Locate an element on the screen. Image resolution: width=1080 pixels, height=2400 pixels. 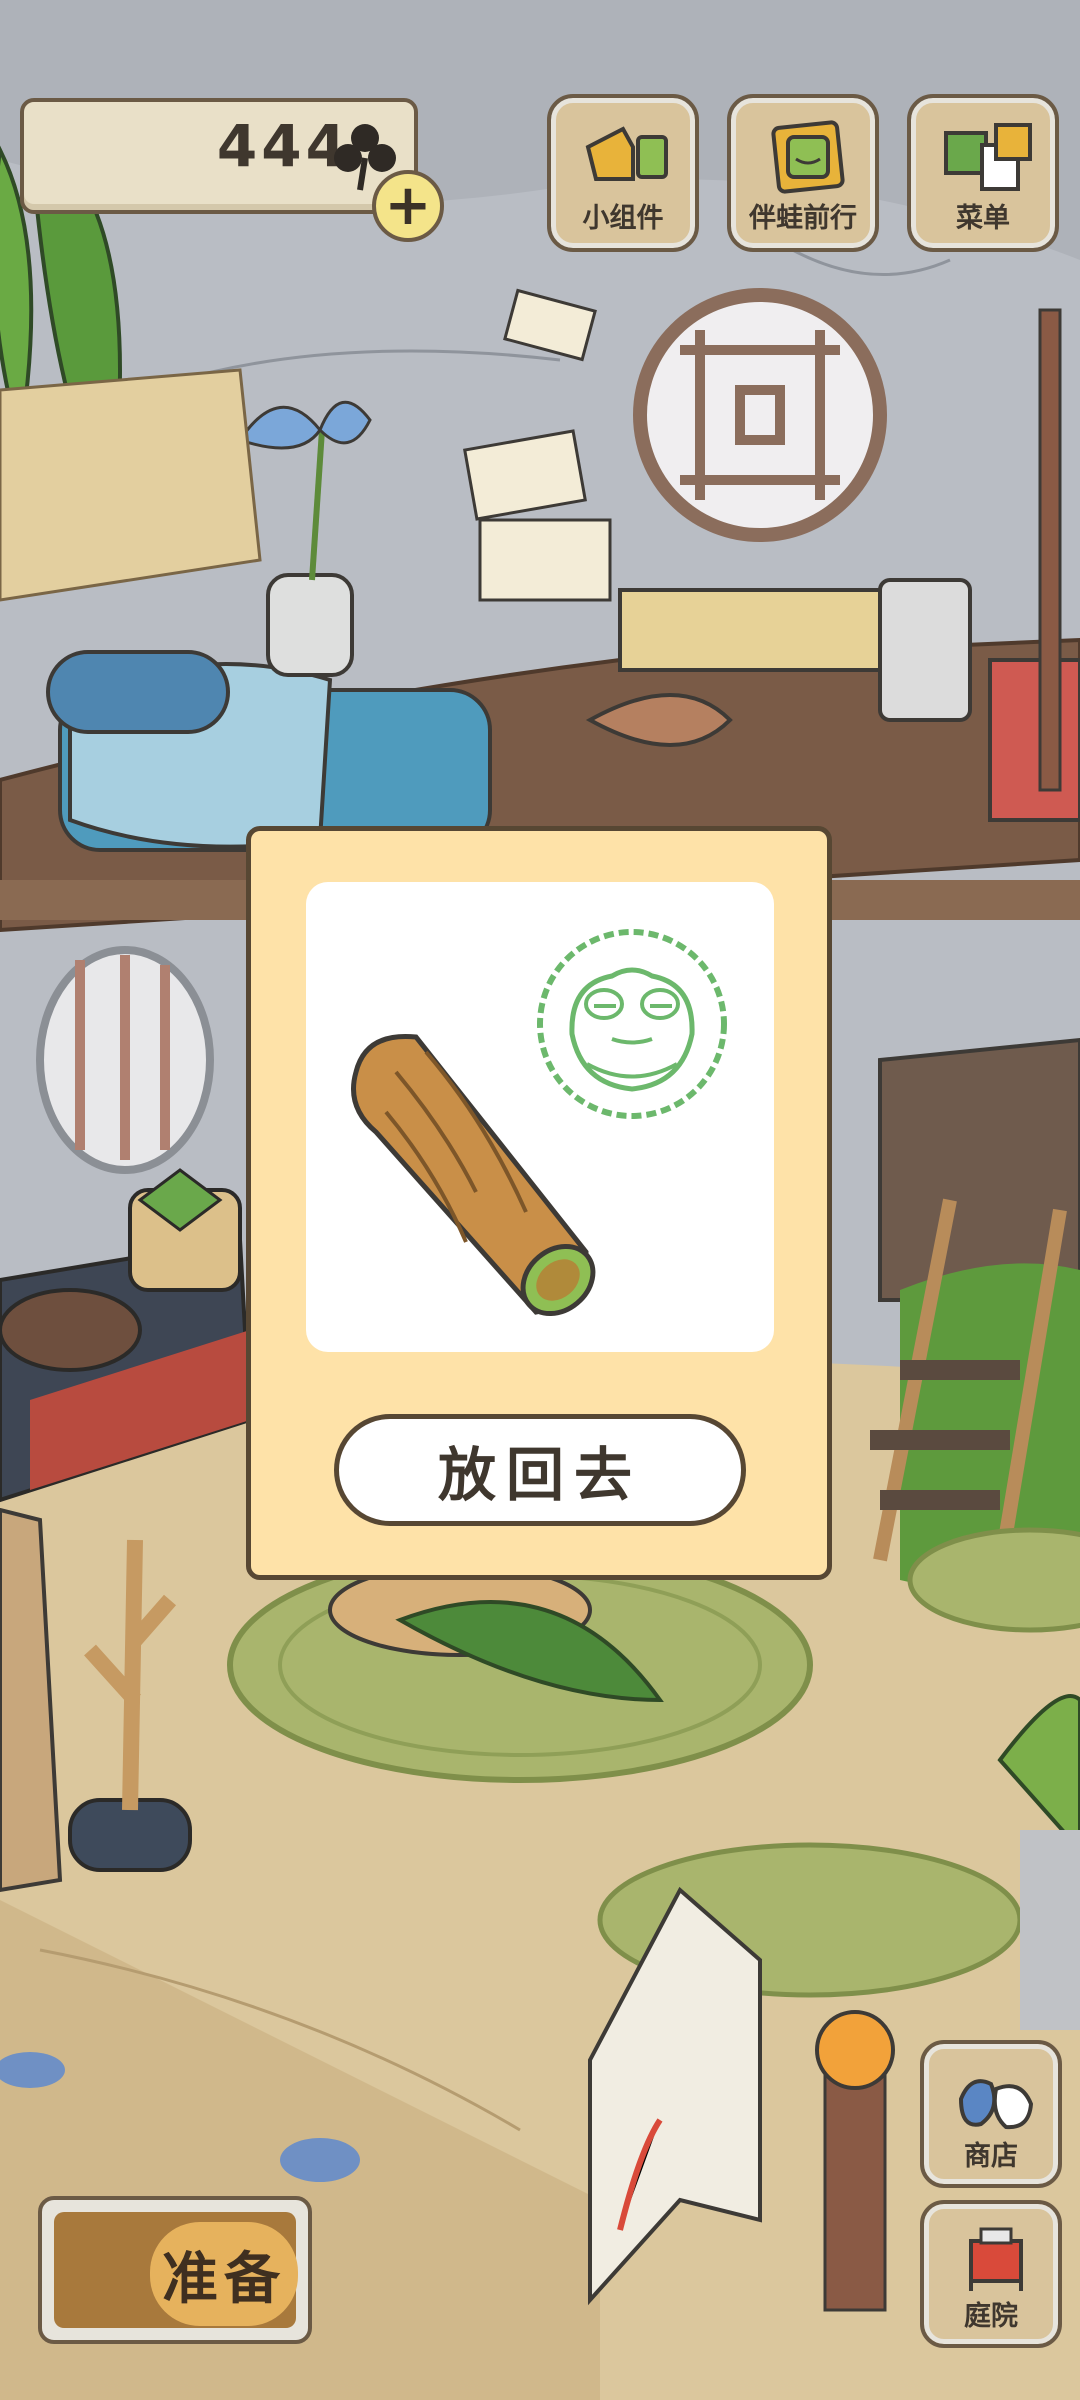
garden-button: 庭院 is located at coordinates (991, 2274).